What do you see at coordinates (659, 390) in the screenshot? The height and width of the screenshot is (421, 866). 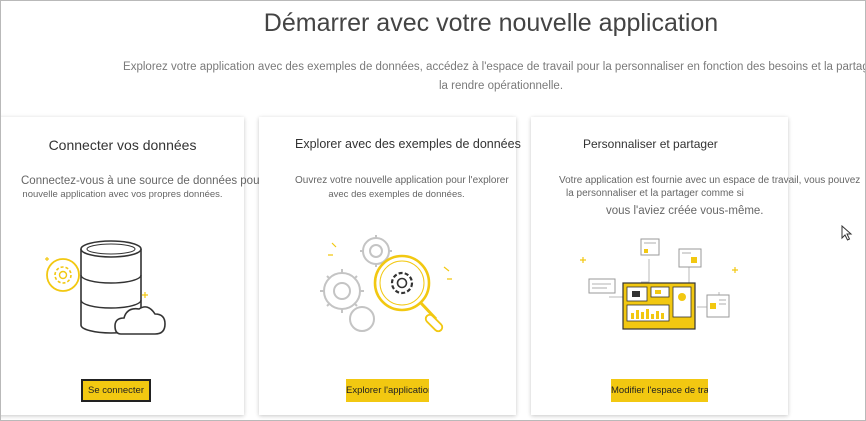 I see `edit-workspace-button: Modifier l'espace de travail` at bounding box center [659, 390].